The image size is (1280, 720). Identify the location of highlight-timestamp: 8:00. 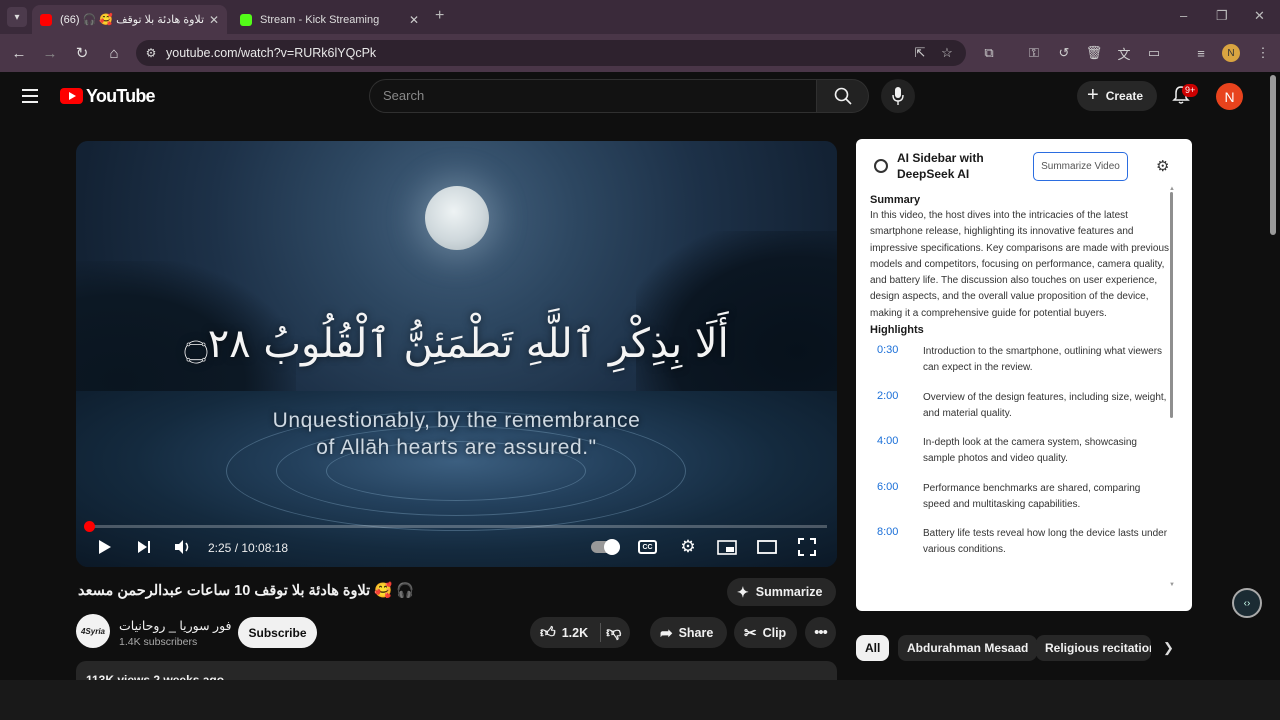
(887, 532).